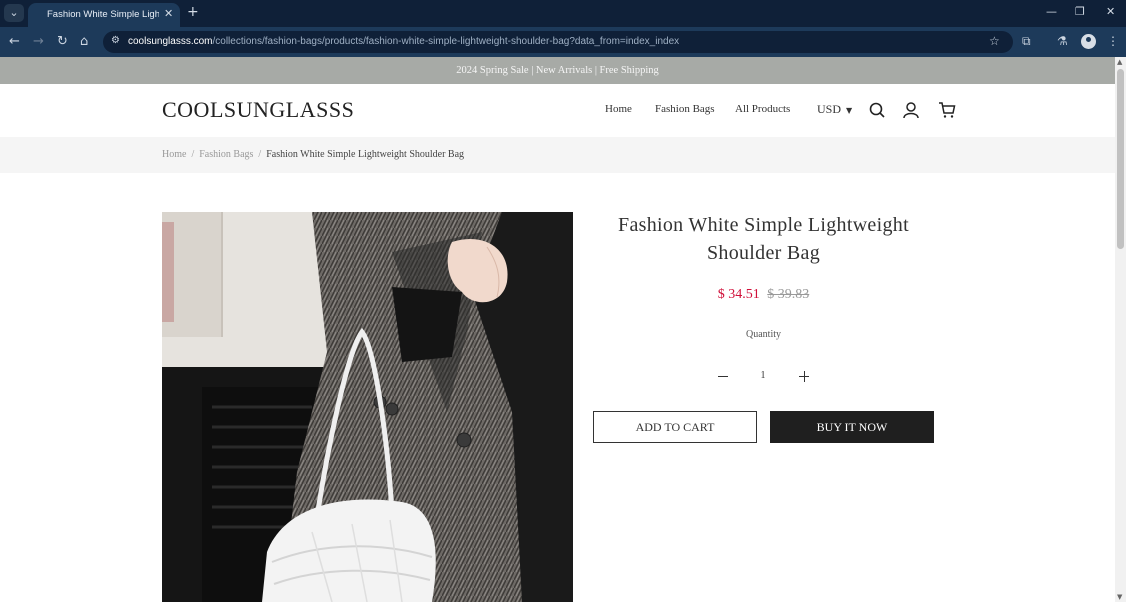 This screenshot has width=1126, height=602. What do you see at coordinates (804, 377) in the screenshot?
I see `quantity-increase-button` at bounding box center [804, 377].